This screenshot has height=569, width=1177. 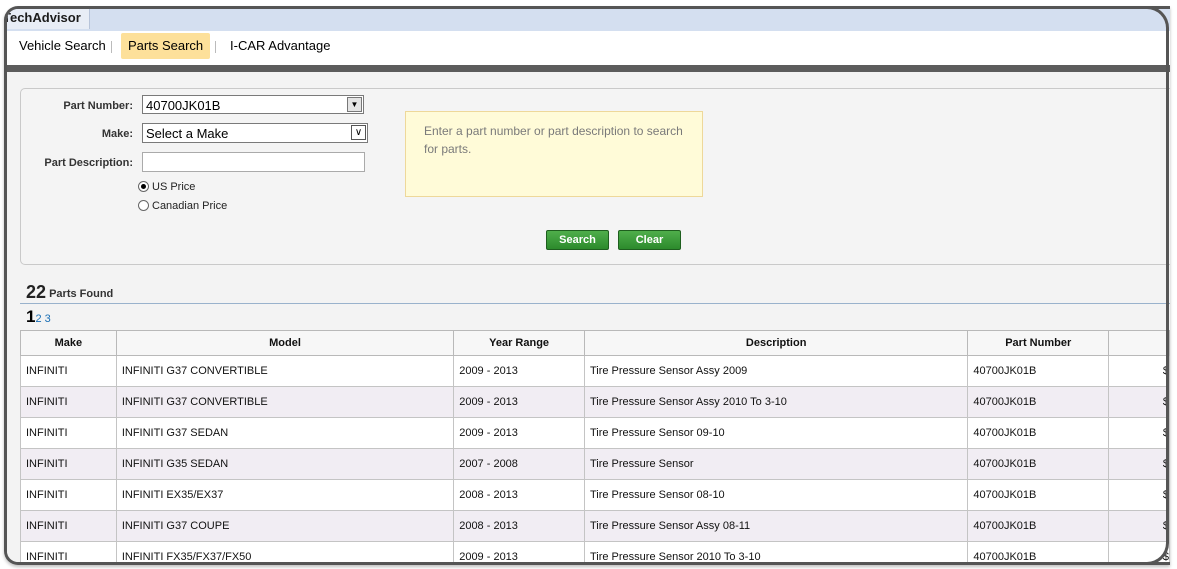 I want to click on dropdown-arrow-icon: ▼, so click(x=354, y=104).